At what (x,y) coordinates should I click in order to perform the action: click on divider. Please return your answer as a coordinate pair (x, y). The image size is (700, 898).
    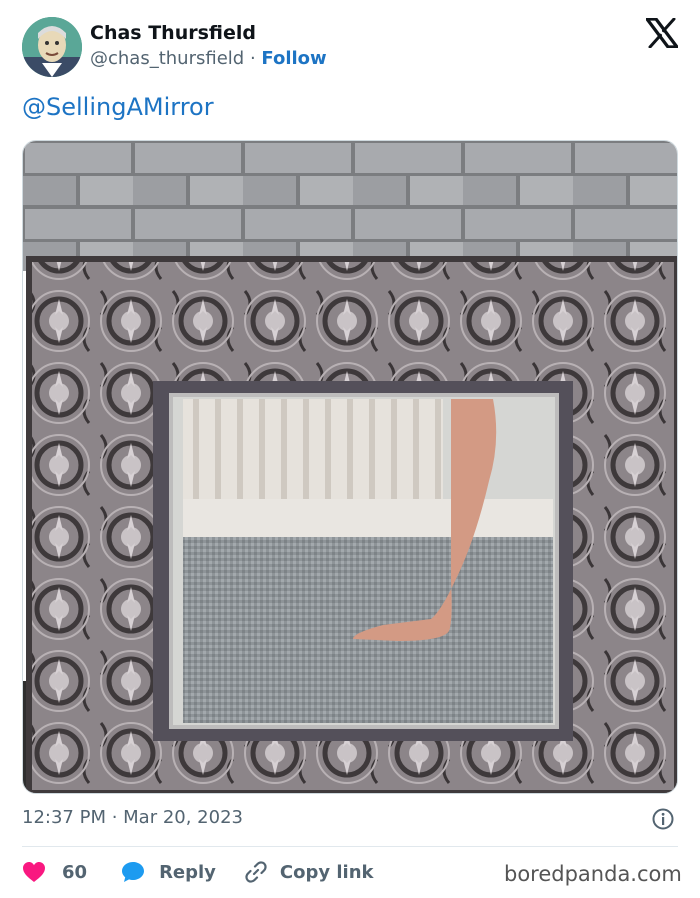
    Looking at the image, I should click on (350, 846).